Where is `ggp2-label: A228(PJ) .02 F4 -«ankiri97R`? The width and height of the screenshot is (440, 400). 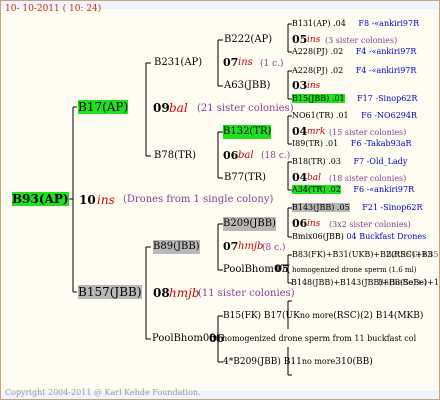 ggp2-label: A228(PJ) .02 F4 -«ankiri97R is located at coordinates (354, 51).